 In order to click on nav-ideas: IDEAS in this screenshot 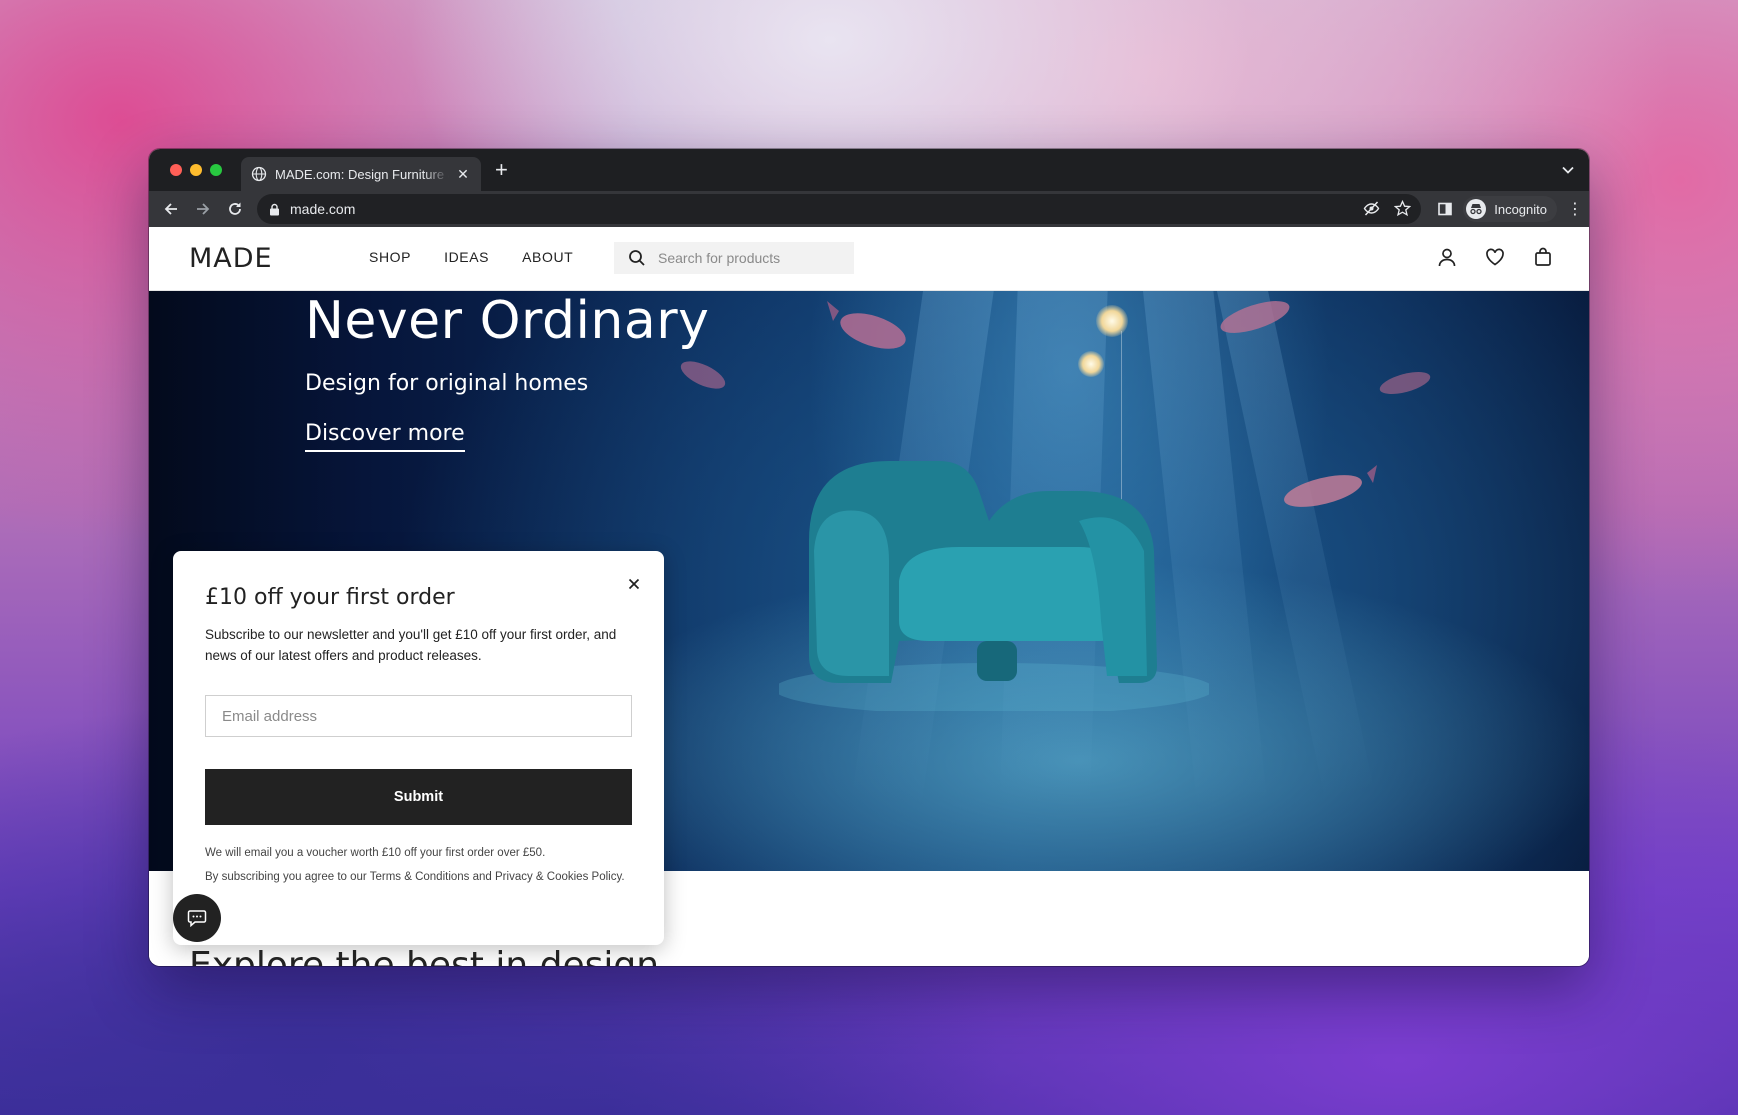, I will do `click(466, 257)`.